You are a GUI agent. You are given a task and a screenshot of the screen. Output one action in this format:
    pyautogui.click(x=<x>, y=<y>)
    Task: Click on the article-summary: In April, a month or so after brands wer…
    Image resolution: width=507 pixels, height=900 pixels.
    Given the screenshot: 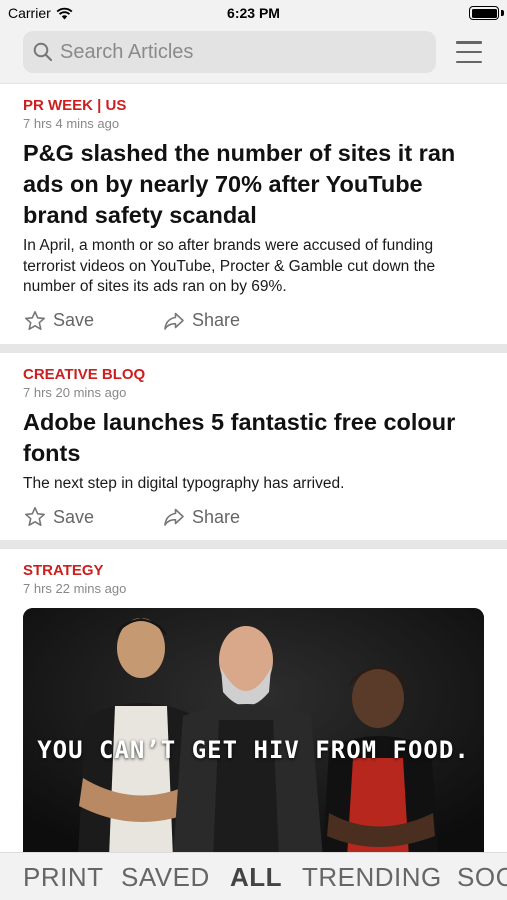 What is the action you would take?
    pyautogui.click(x=229, y=266)
    